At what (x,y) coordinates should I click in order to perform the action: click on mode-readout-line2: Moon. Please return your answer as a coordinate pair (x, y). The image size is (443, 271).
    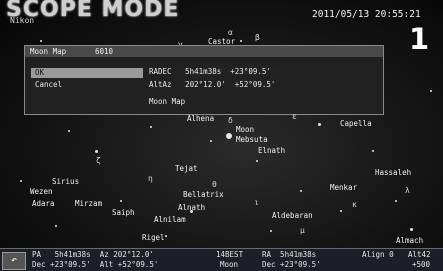
    Looking at the image, I should click on (229, 264).